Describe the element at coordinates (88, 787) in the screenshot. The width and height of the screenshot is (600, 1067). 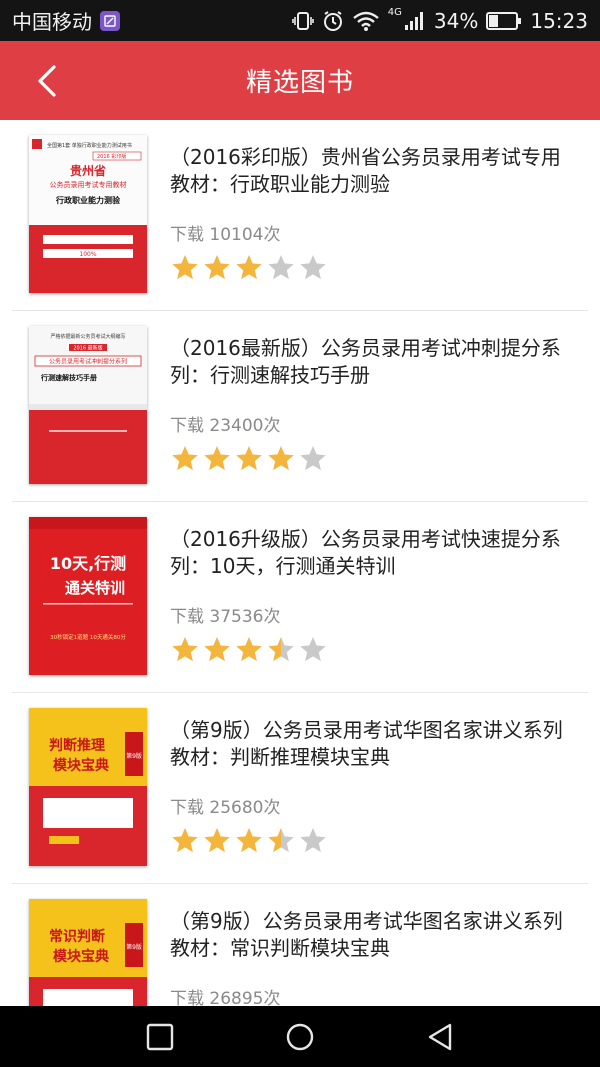
I see `book-cover: 判断推理 模块宝典 第9版` at that location.